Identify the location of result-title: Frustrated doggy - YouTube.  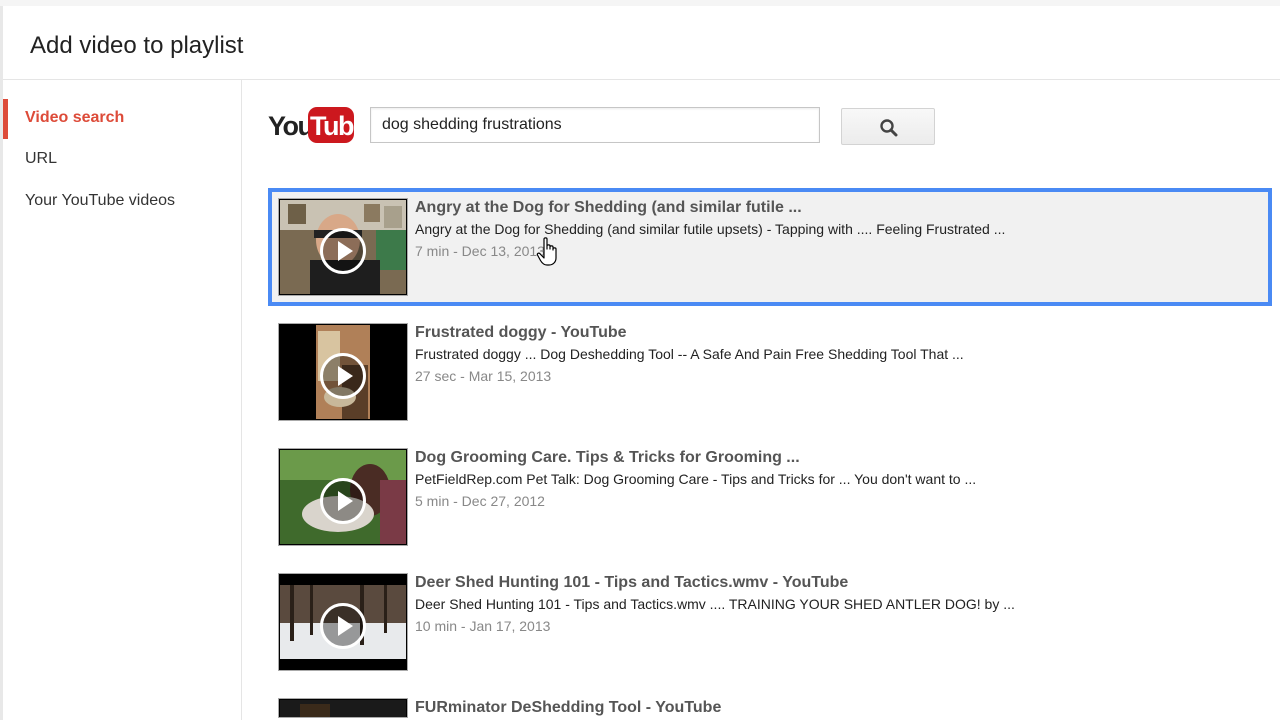
(521, 333).